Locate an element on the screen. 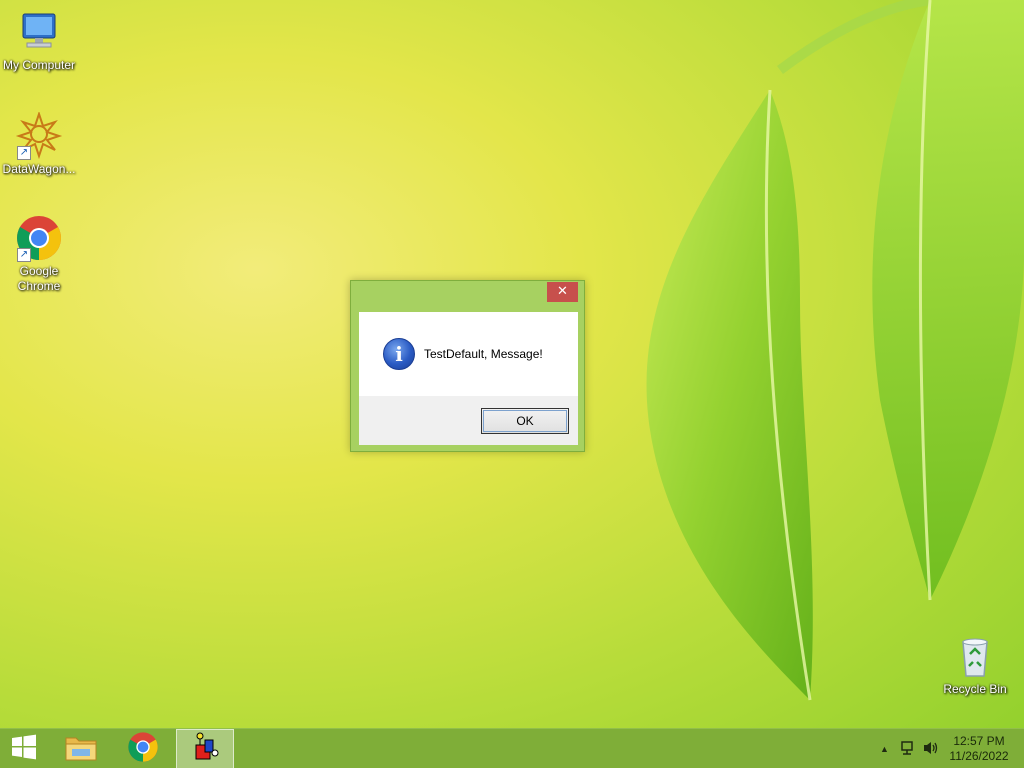 The image size is (1024, 768). file-explorer-icon is located at coordinates (81, 749).